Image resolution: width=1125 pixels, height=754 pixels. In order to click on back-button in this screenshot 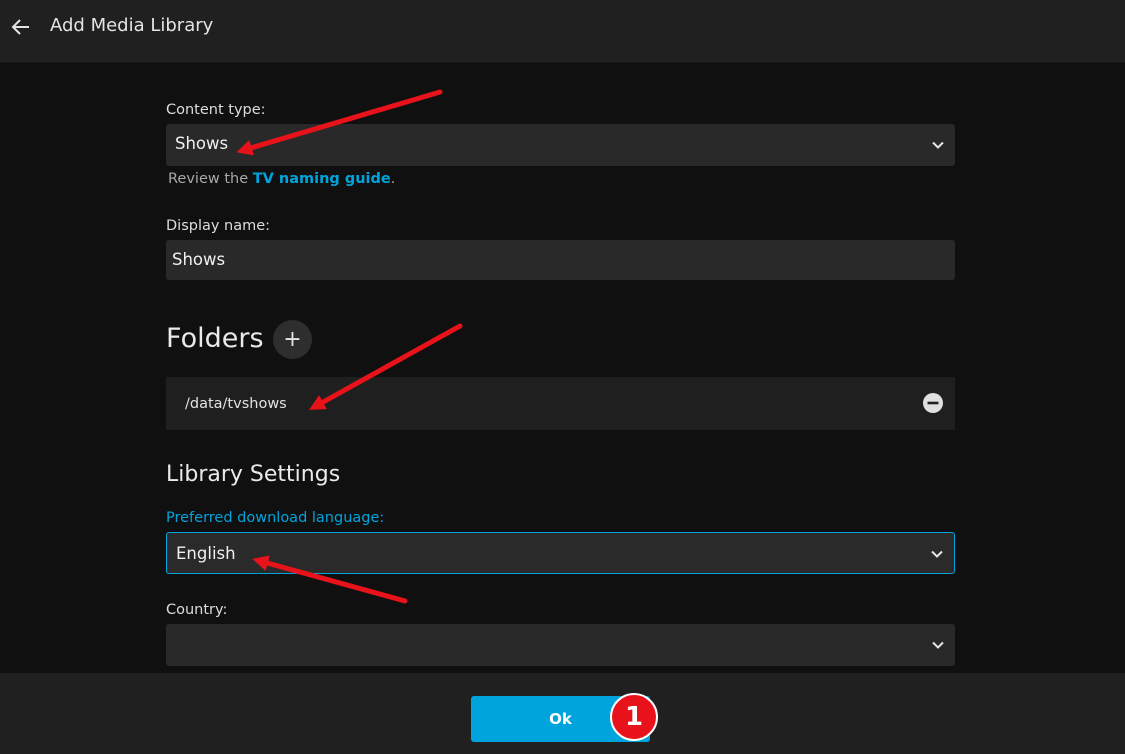, I will do `click(21, 27)`.